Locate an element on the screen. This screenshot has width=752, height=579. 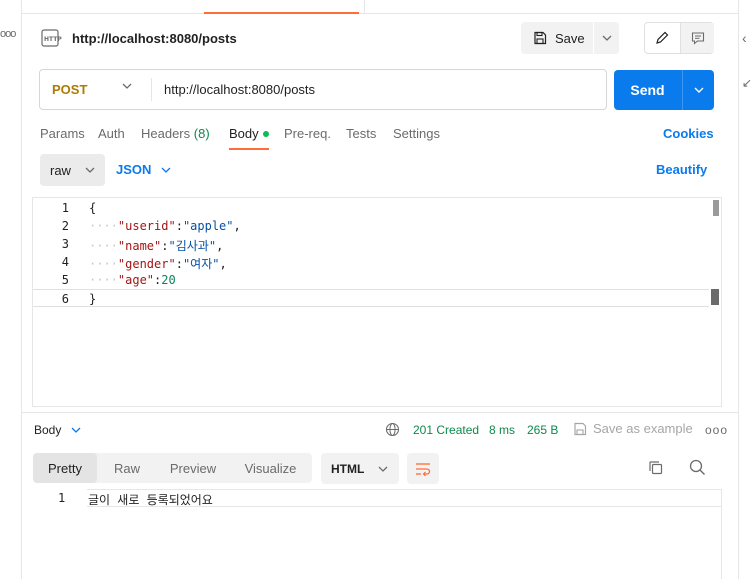
code-text: ····"age":20 is located at coordinates (132, 280).